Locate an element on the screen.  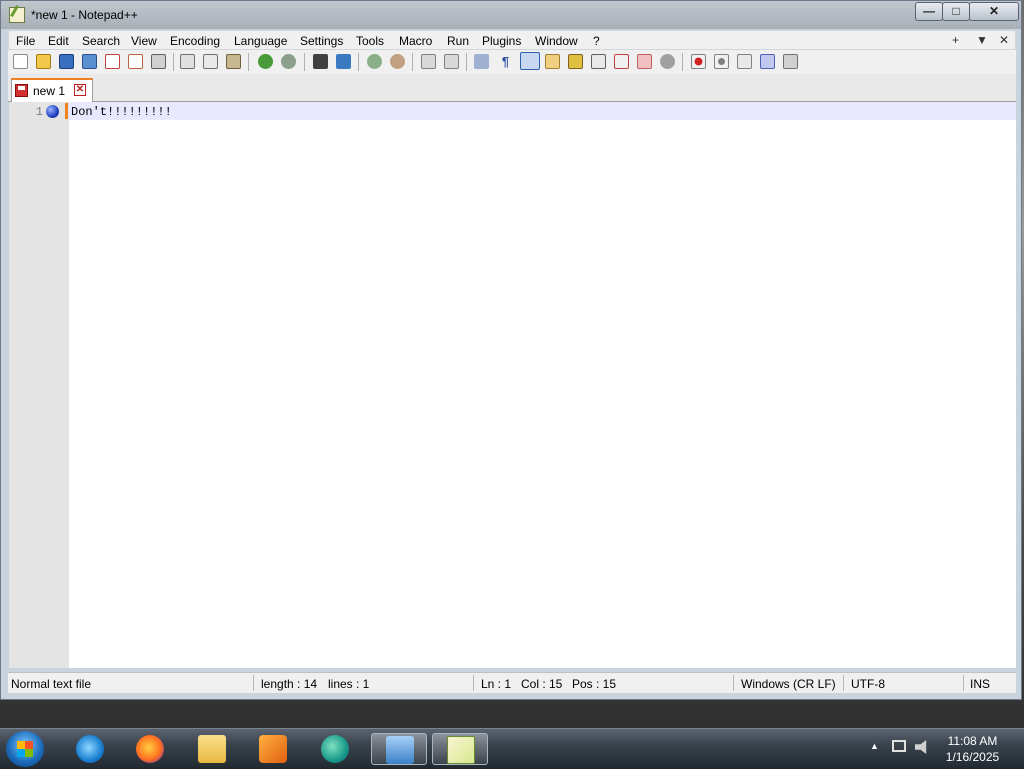
tab-label: new 1 is located at coordinates (49, 91).